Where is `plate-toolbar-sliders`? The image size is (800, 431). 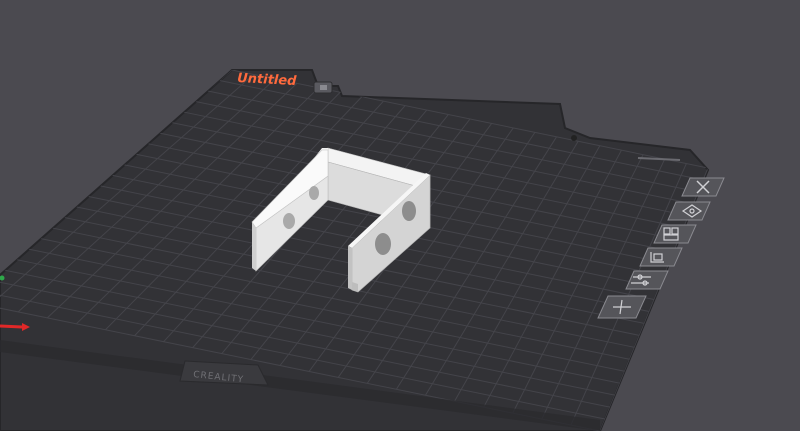
plate-toolbar-sliders is located at coordinates (647, 280).